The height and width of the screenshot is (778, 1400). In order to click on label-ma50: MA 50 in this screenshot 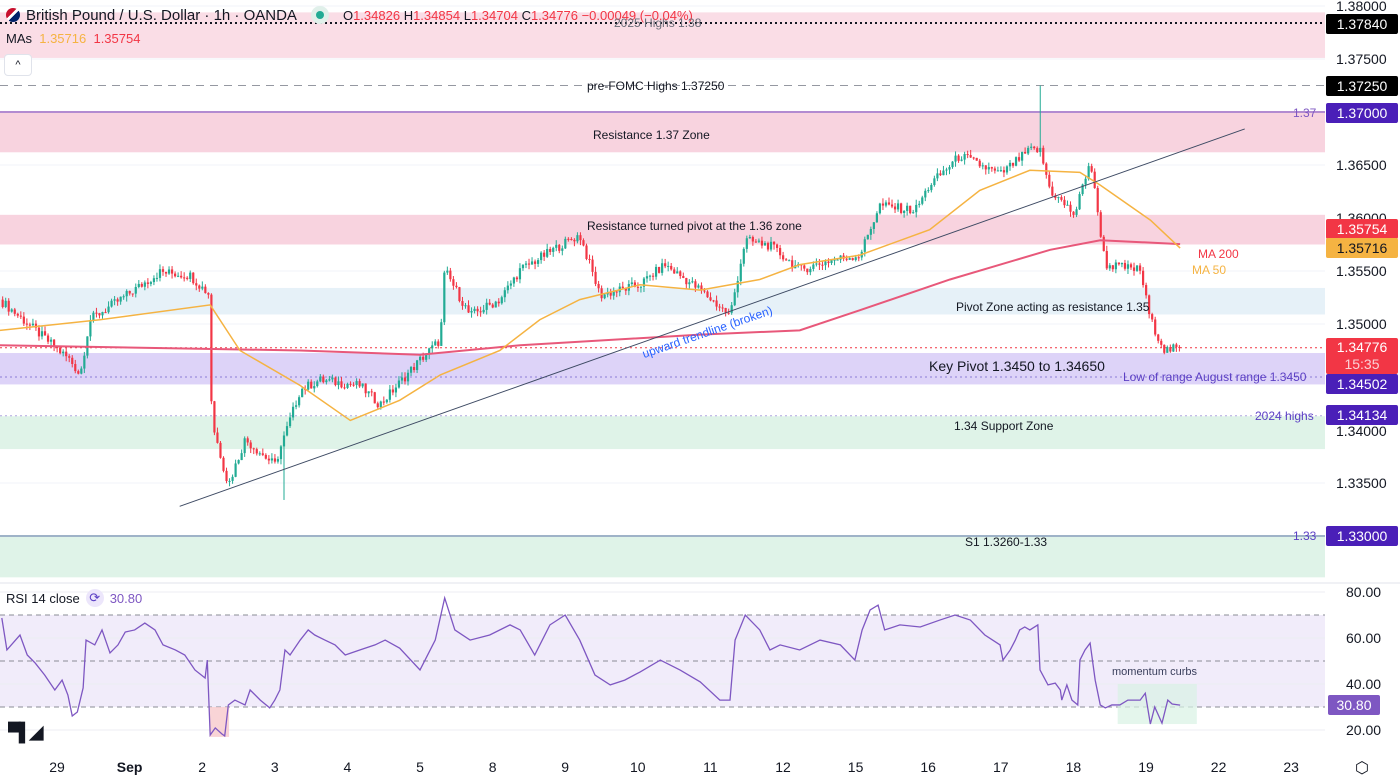, I will do `click(1209, 270)`.